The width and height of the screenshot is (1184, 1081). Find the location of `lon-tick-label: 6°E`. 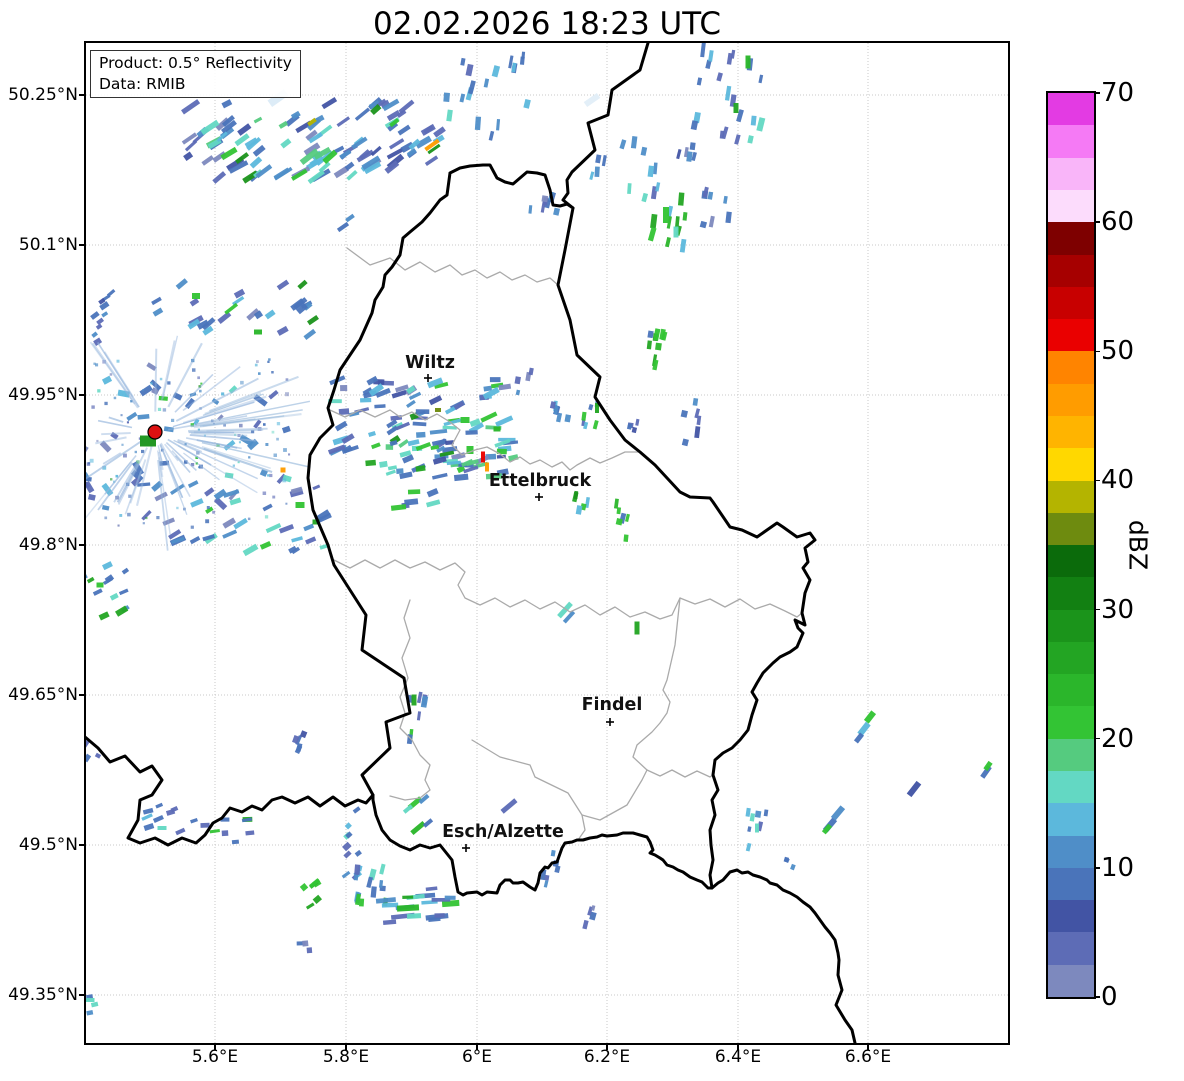

lon-tick-label: 6°E is located at coordinates (477, 1057).